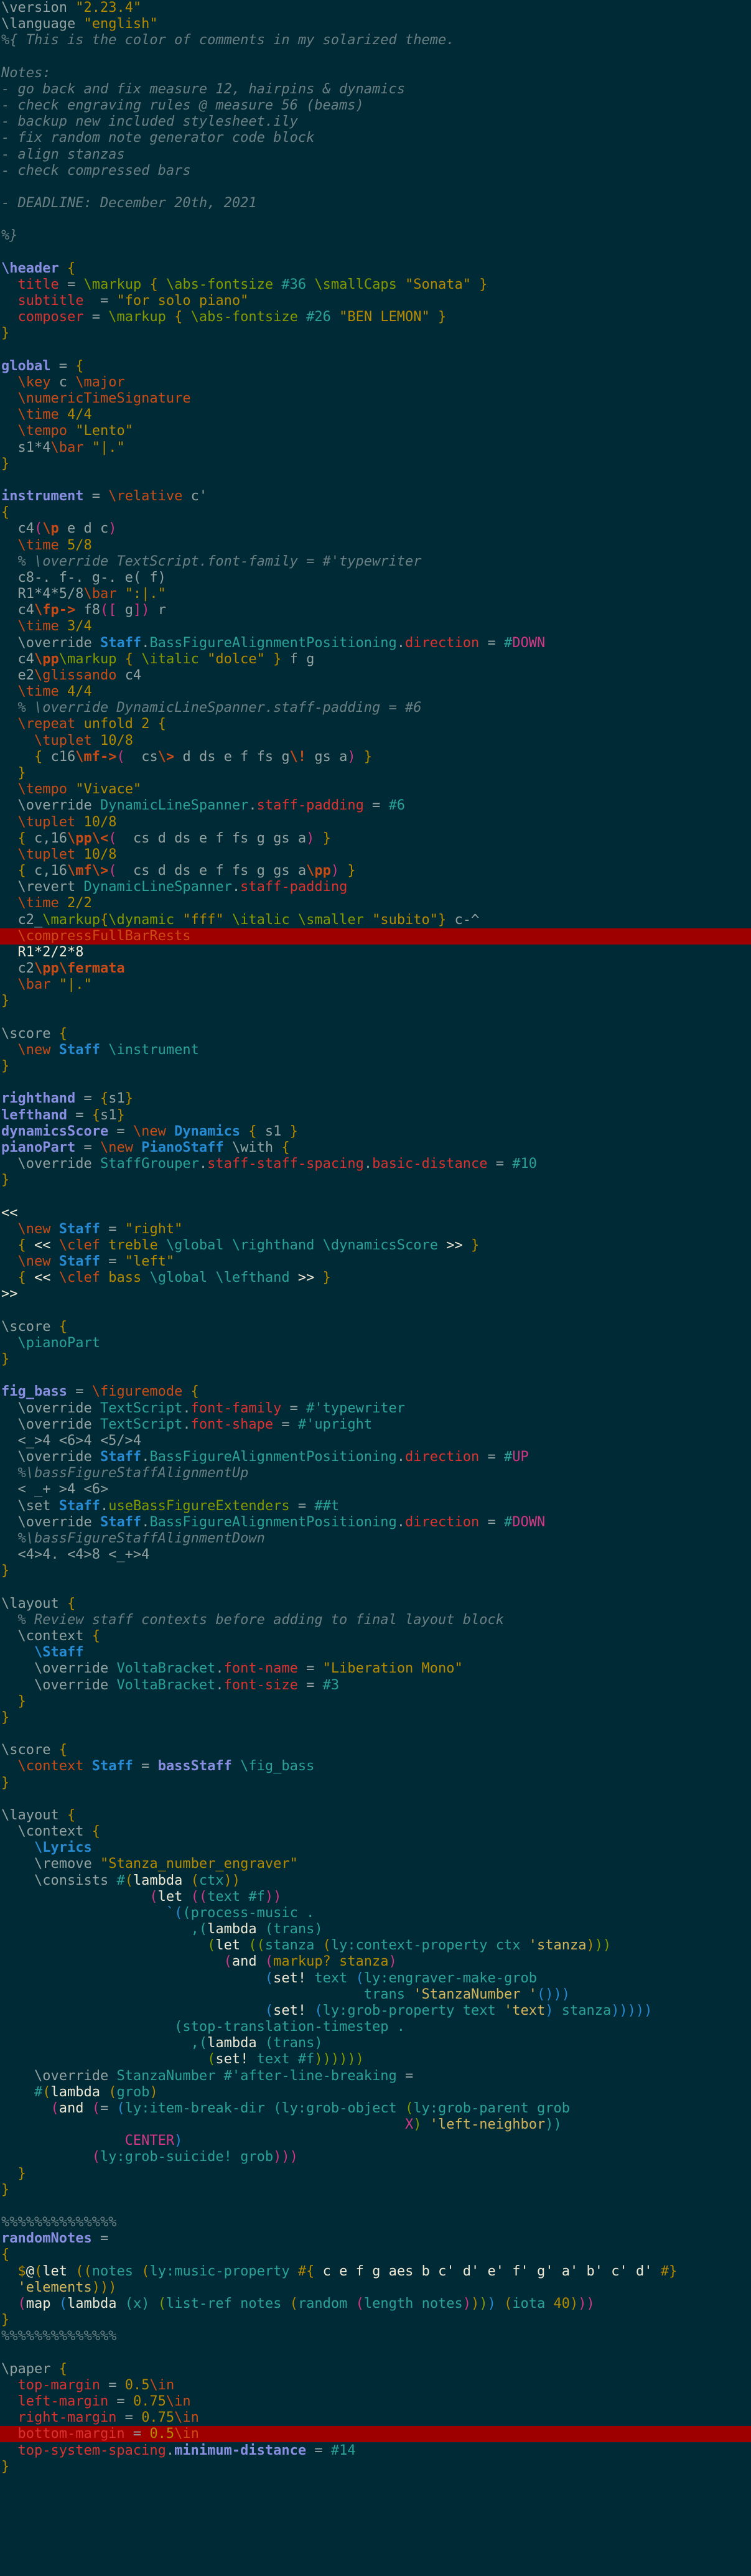 This screenshot has height=2576, width=751. What do you see at coordinates (375, 1897) in the screenshot?
I see `code-line: (let ((text #f))` at bounding box center [375, 1897].